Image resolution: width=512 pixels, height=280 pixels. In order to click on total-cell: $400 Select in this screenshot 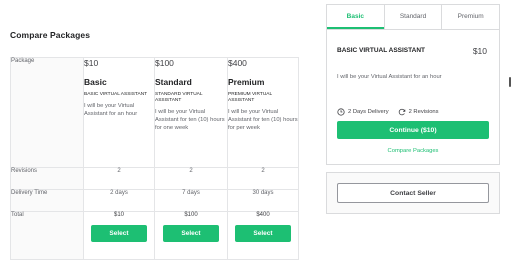, I will do `click(263, 235)`.